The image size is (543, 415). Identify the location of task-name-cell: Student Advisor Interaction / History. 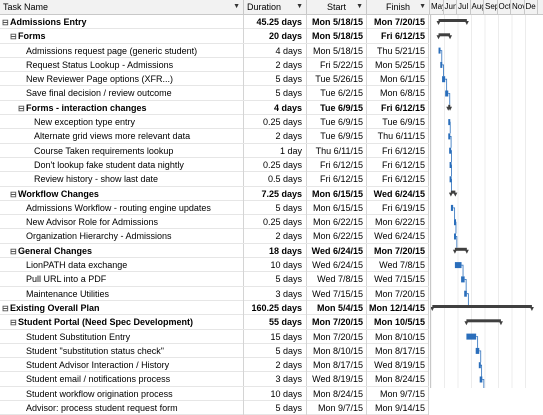
(122, 365).